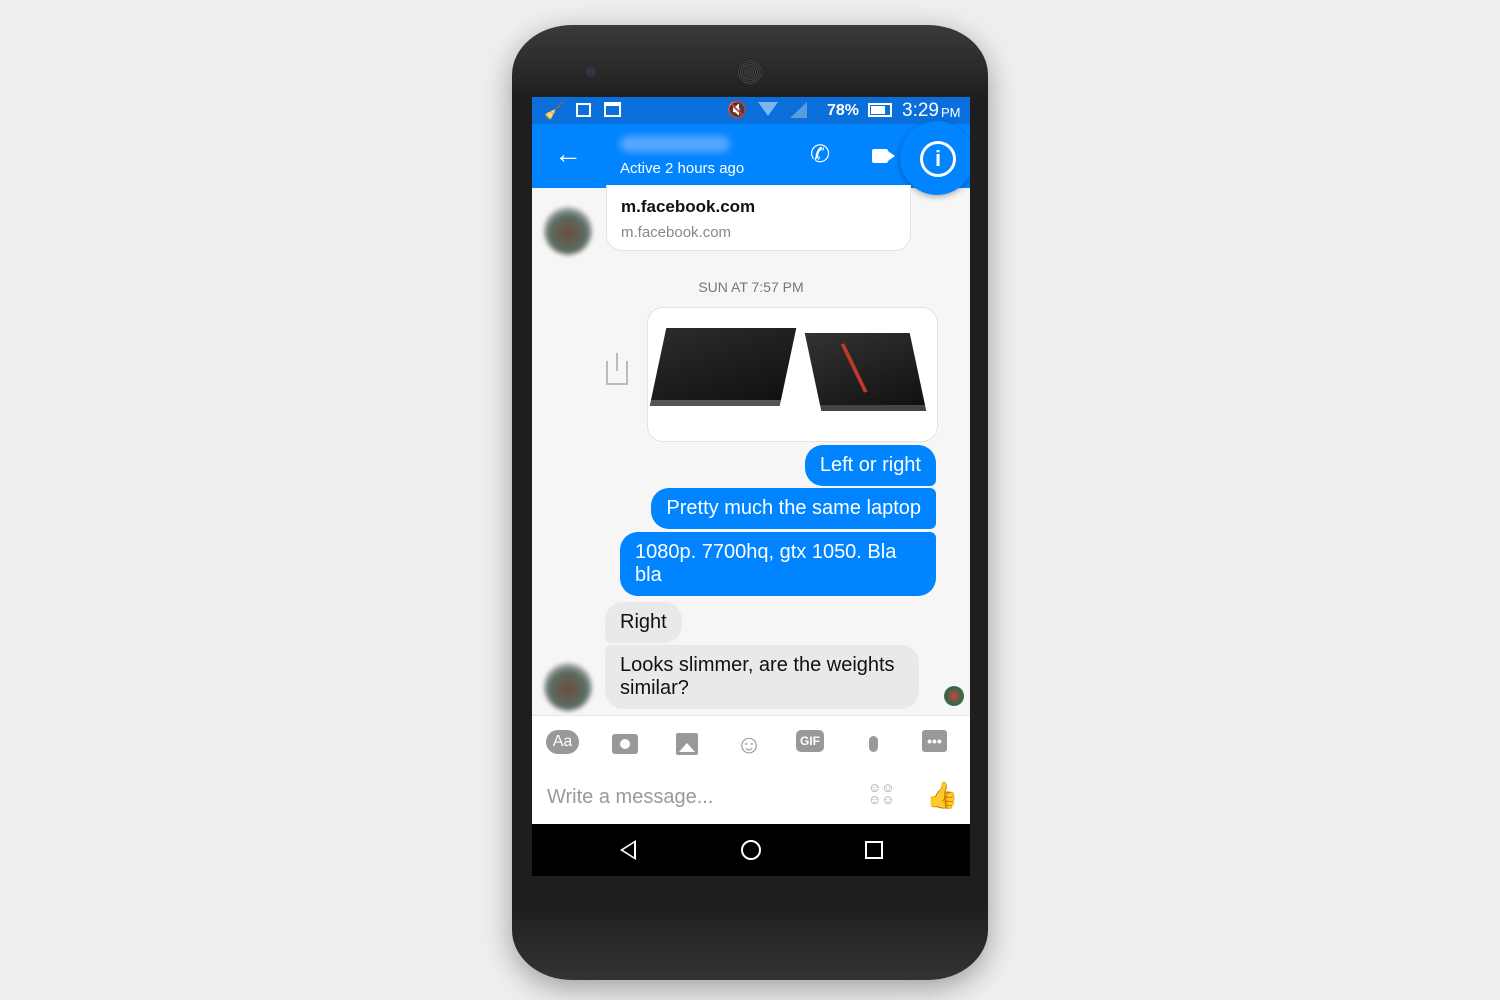 This screenshot has width=1500, height=1000. What do you see at coordinates (591, 72) in the screenshot?
I see `front-camera-icon` at bounding box center [591, 72].